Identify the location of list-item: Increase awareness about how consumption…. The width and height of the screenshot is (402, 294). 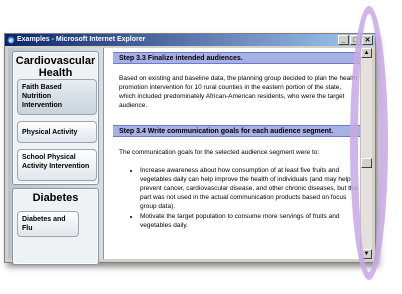
(249, 188).